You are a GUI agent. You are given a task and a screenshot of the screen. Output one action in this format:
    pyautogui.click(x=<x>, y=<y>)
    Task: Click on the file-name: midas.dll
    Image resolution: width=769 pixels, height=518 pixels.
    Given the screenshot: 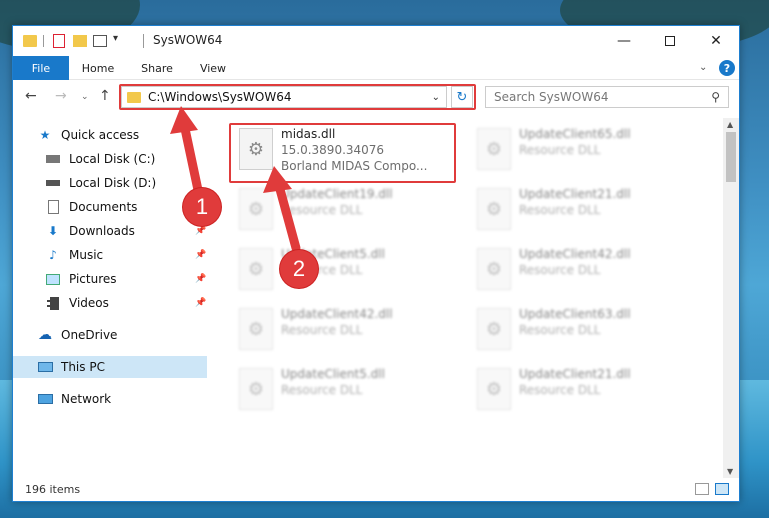 What is the action you would take?
    pyautogui.click(x=308, y=134)
    